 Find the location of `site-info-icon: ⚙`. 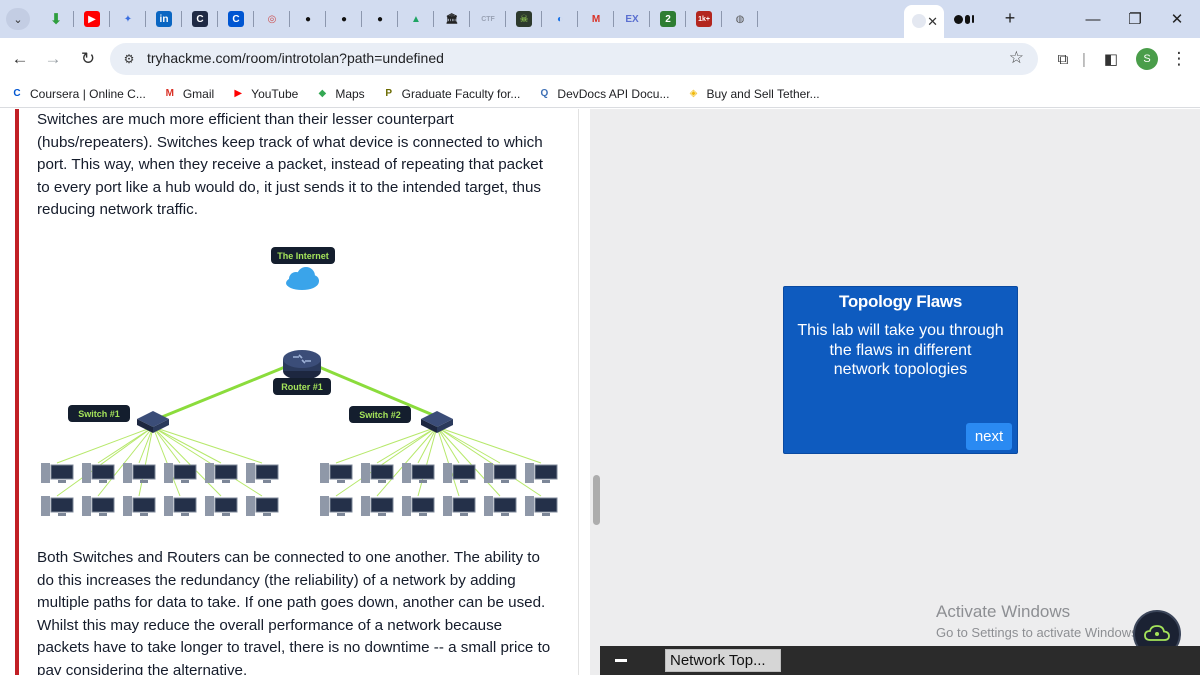

site-info-icon: ⚙ is located at coordinates (129, 59).